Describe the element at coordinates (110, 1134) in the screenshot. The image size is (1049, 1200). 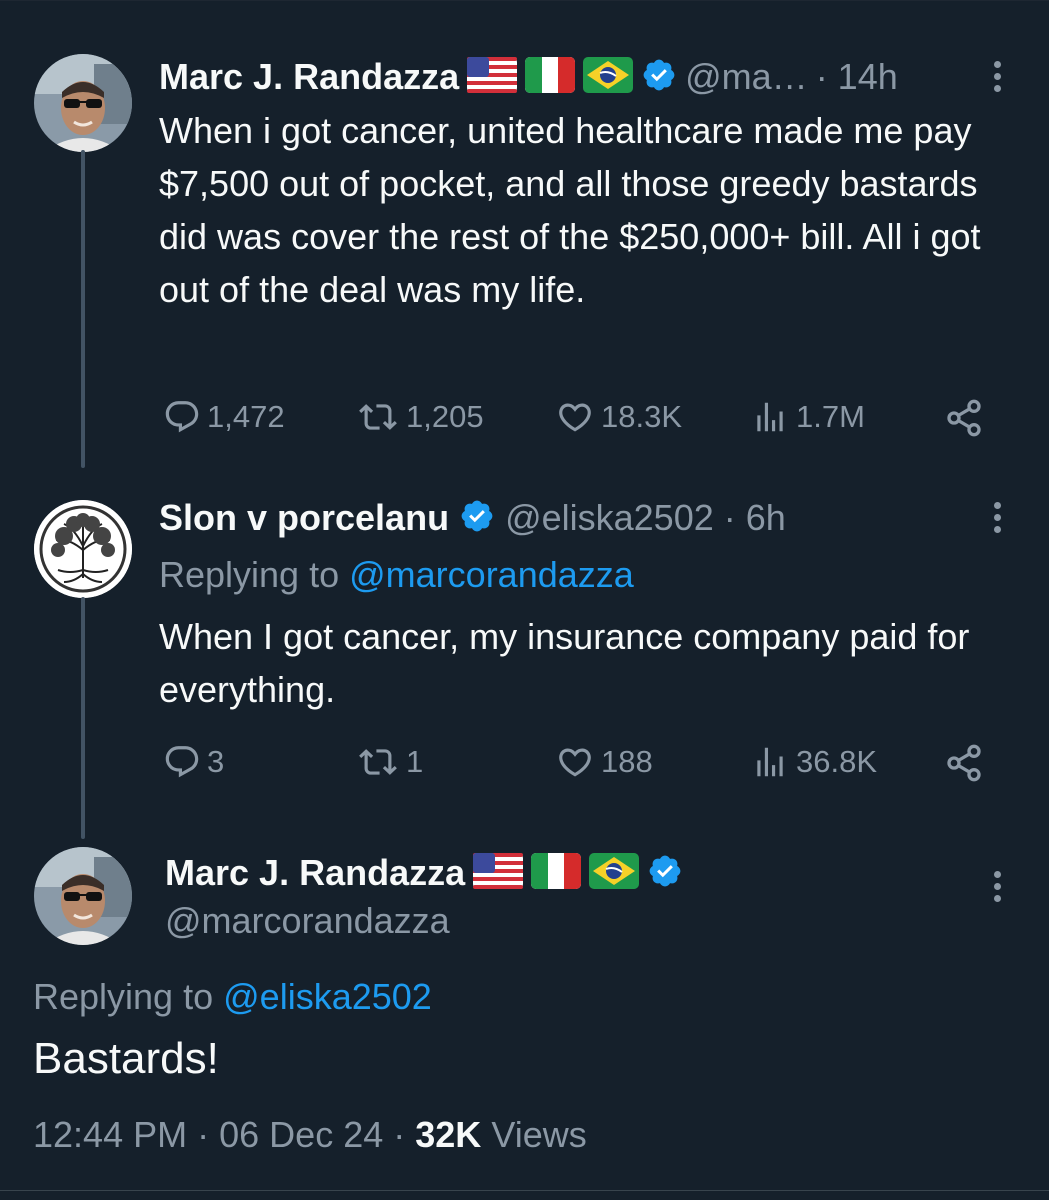
I see `tweet-time: 12:44 PM` at that location.